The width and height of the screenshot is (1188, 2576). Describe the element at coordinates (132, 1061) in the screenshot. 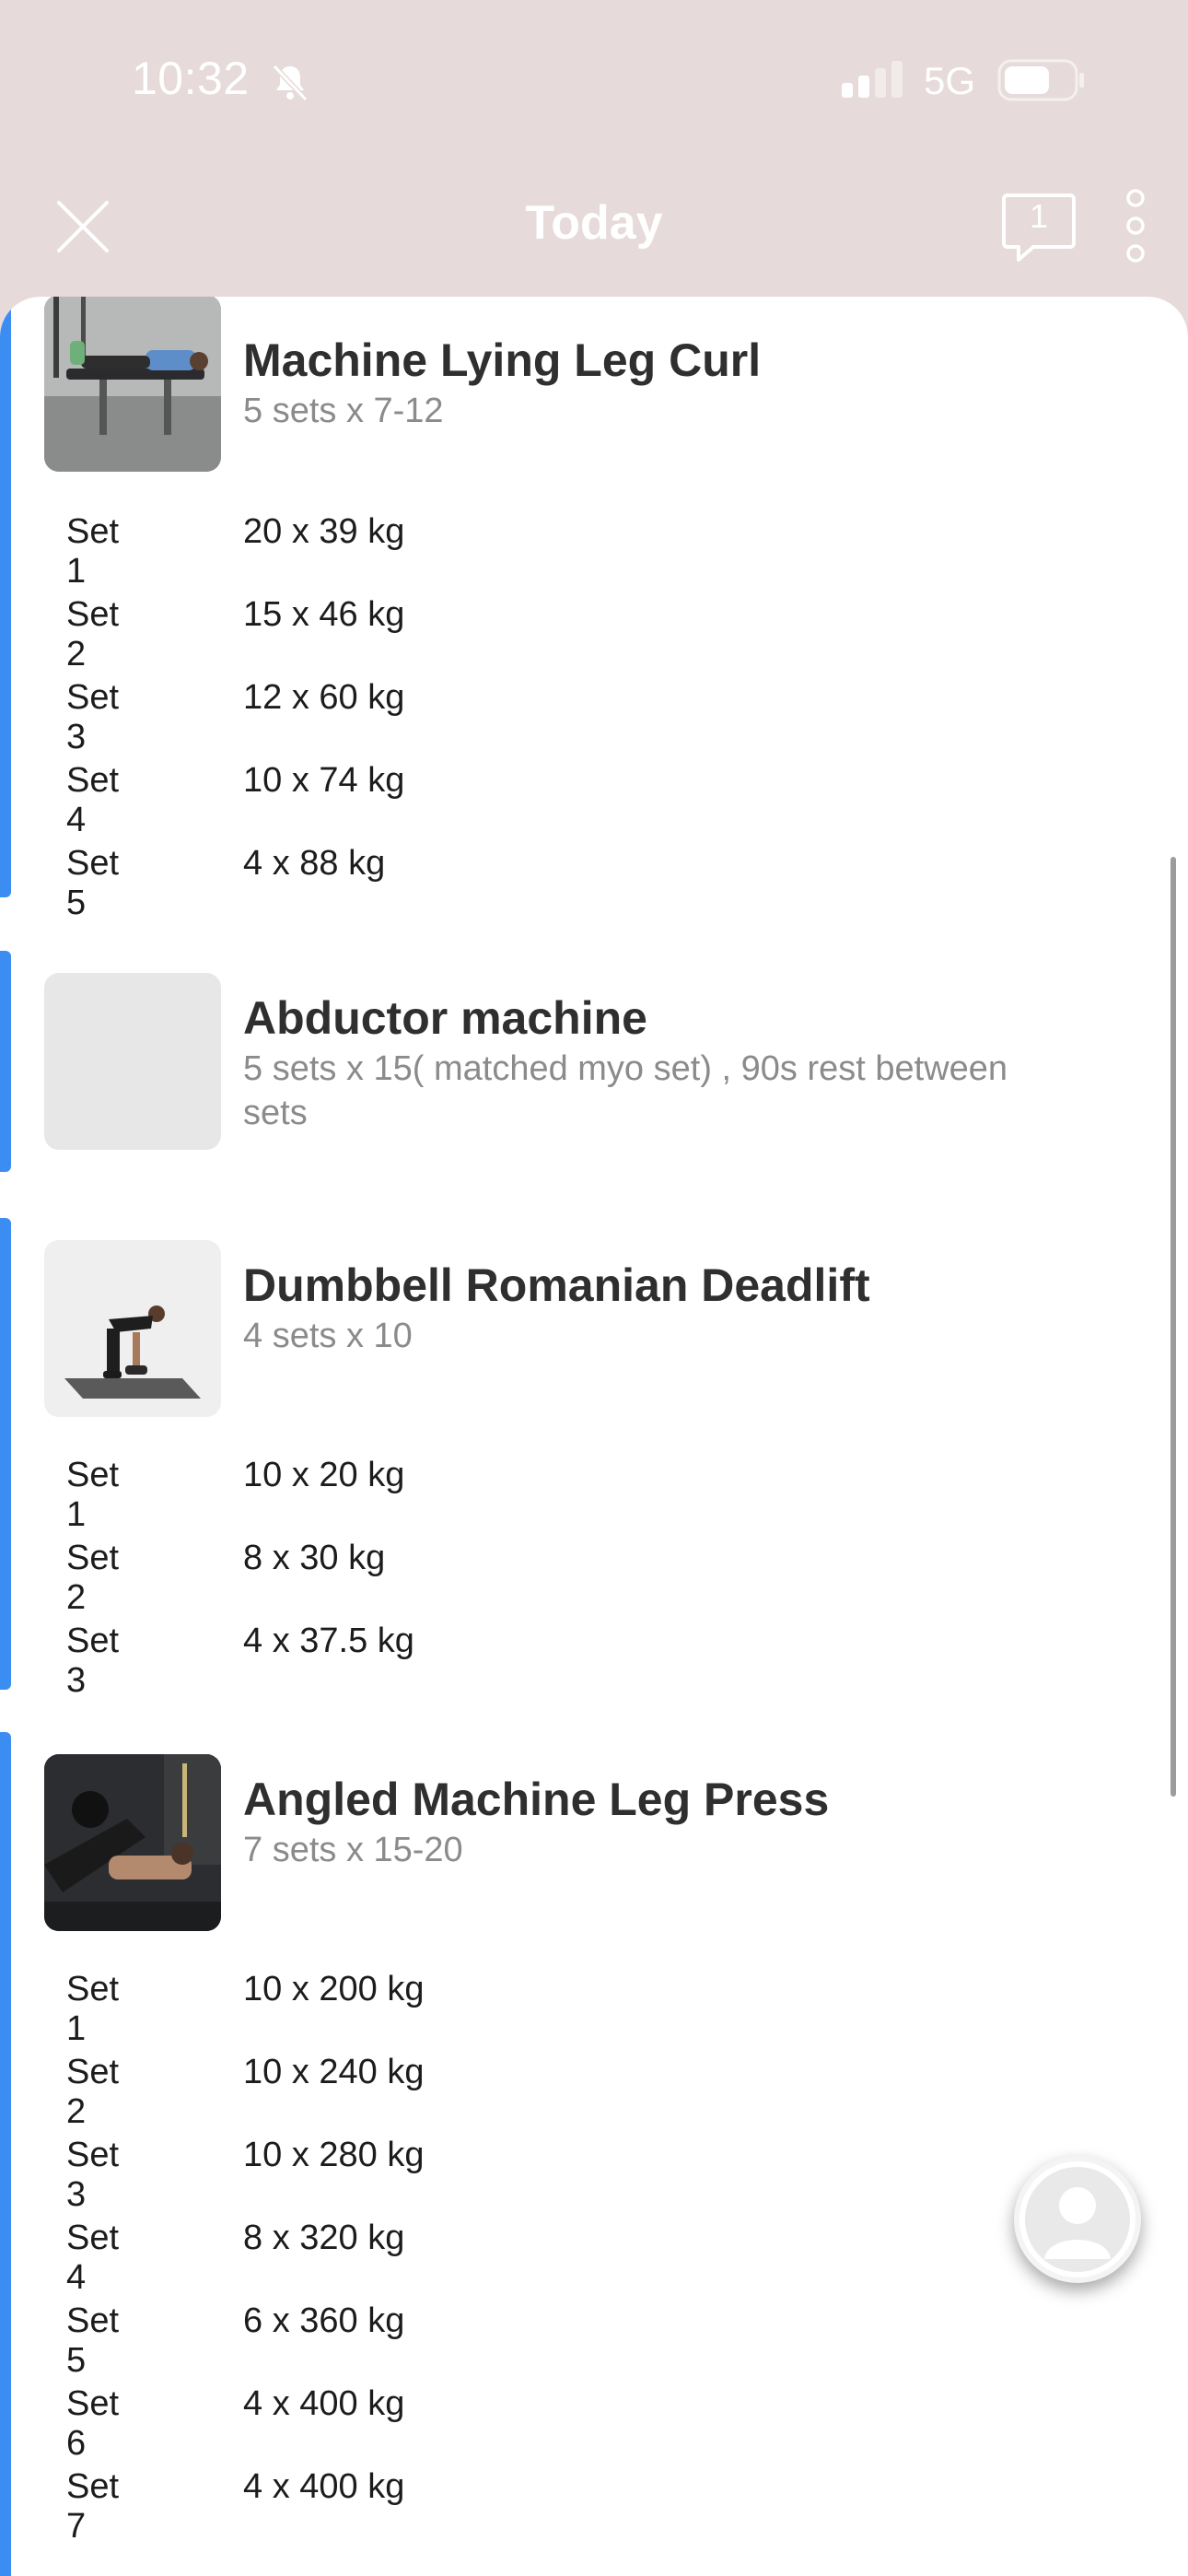

I see `exercise-thumbnail-placeholder` at that location.